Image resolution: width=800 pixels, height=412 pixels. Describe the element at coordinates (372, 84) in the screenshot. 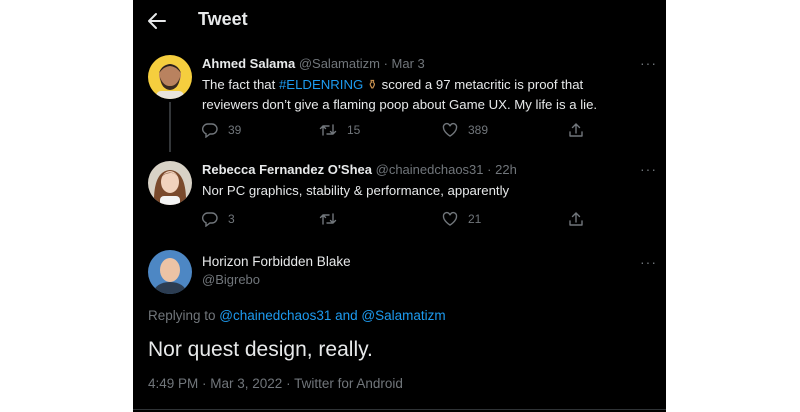

I see `urn-emoji: ⚱` at that location.